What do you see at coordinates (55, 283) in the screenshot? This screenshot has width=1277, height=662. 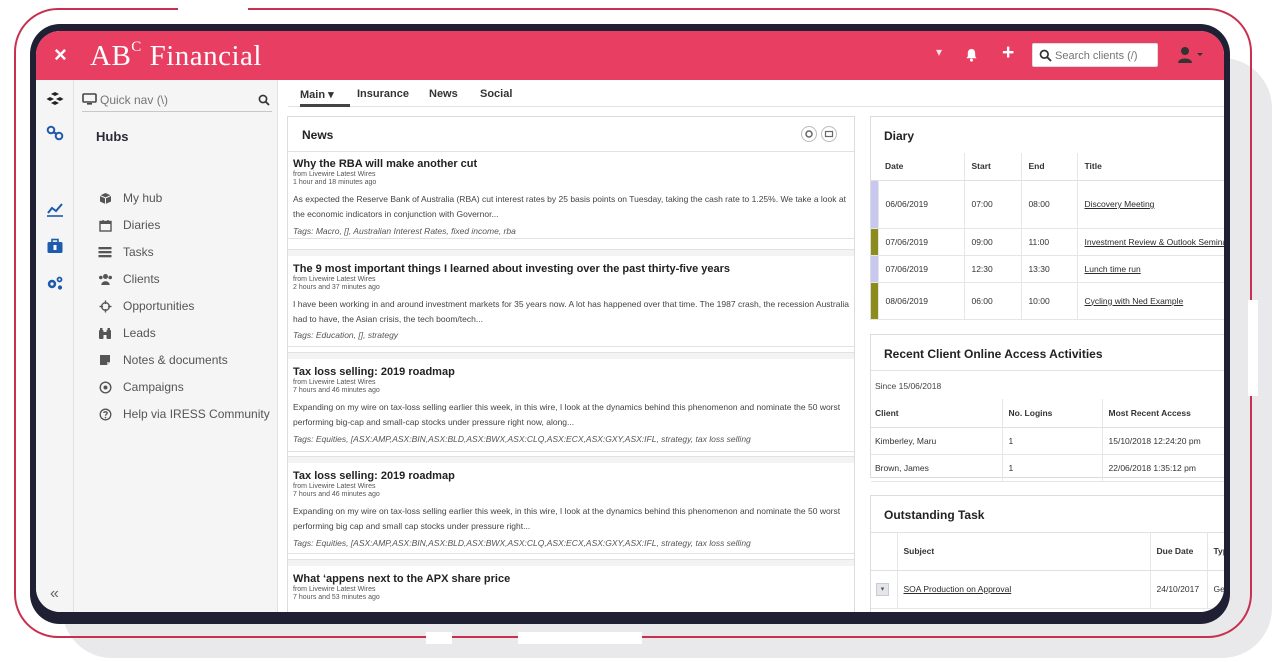 I see `cogs-icon` at bounding box center [55, 283].